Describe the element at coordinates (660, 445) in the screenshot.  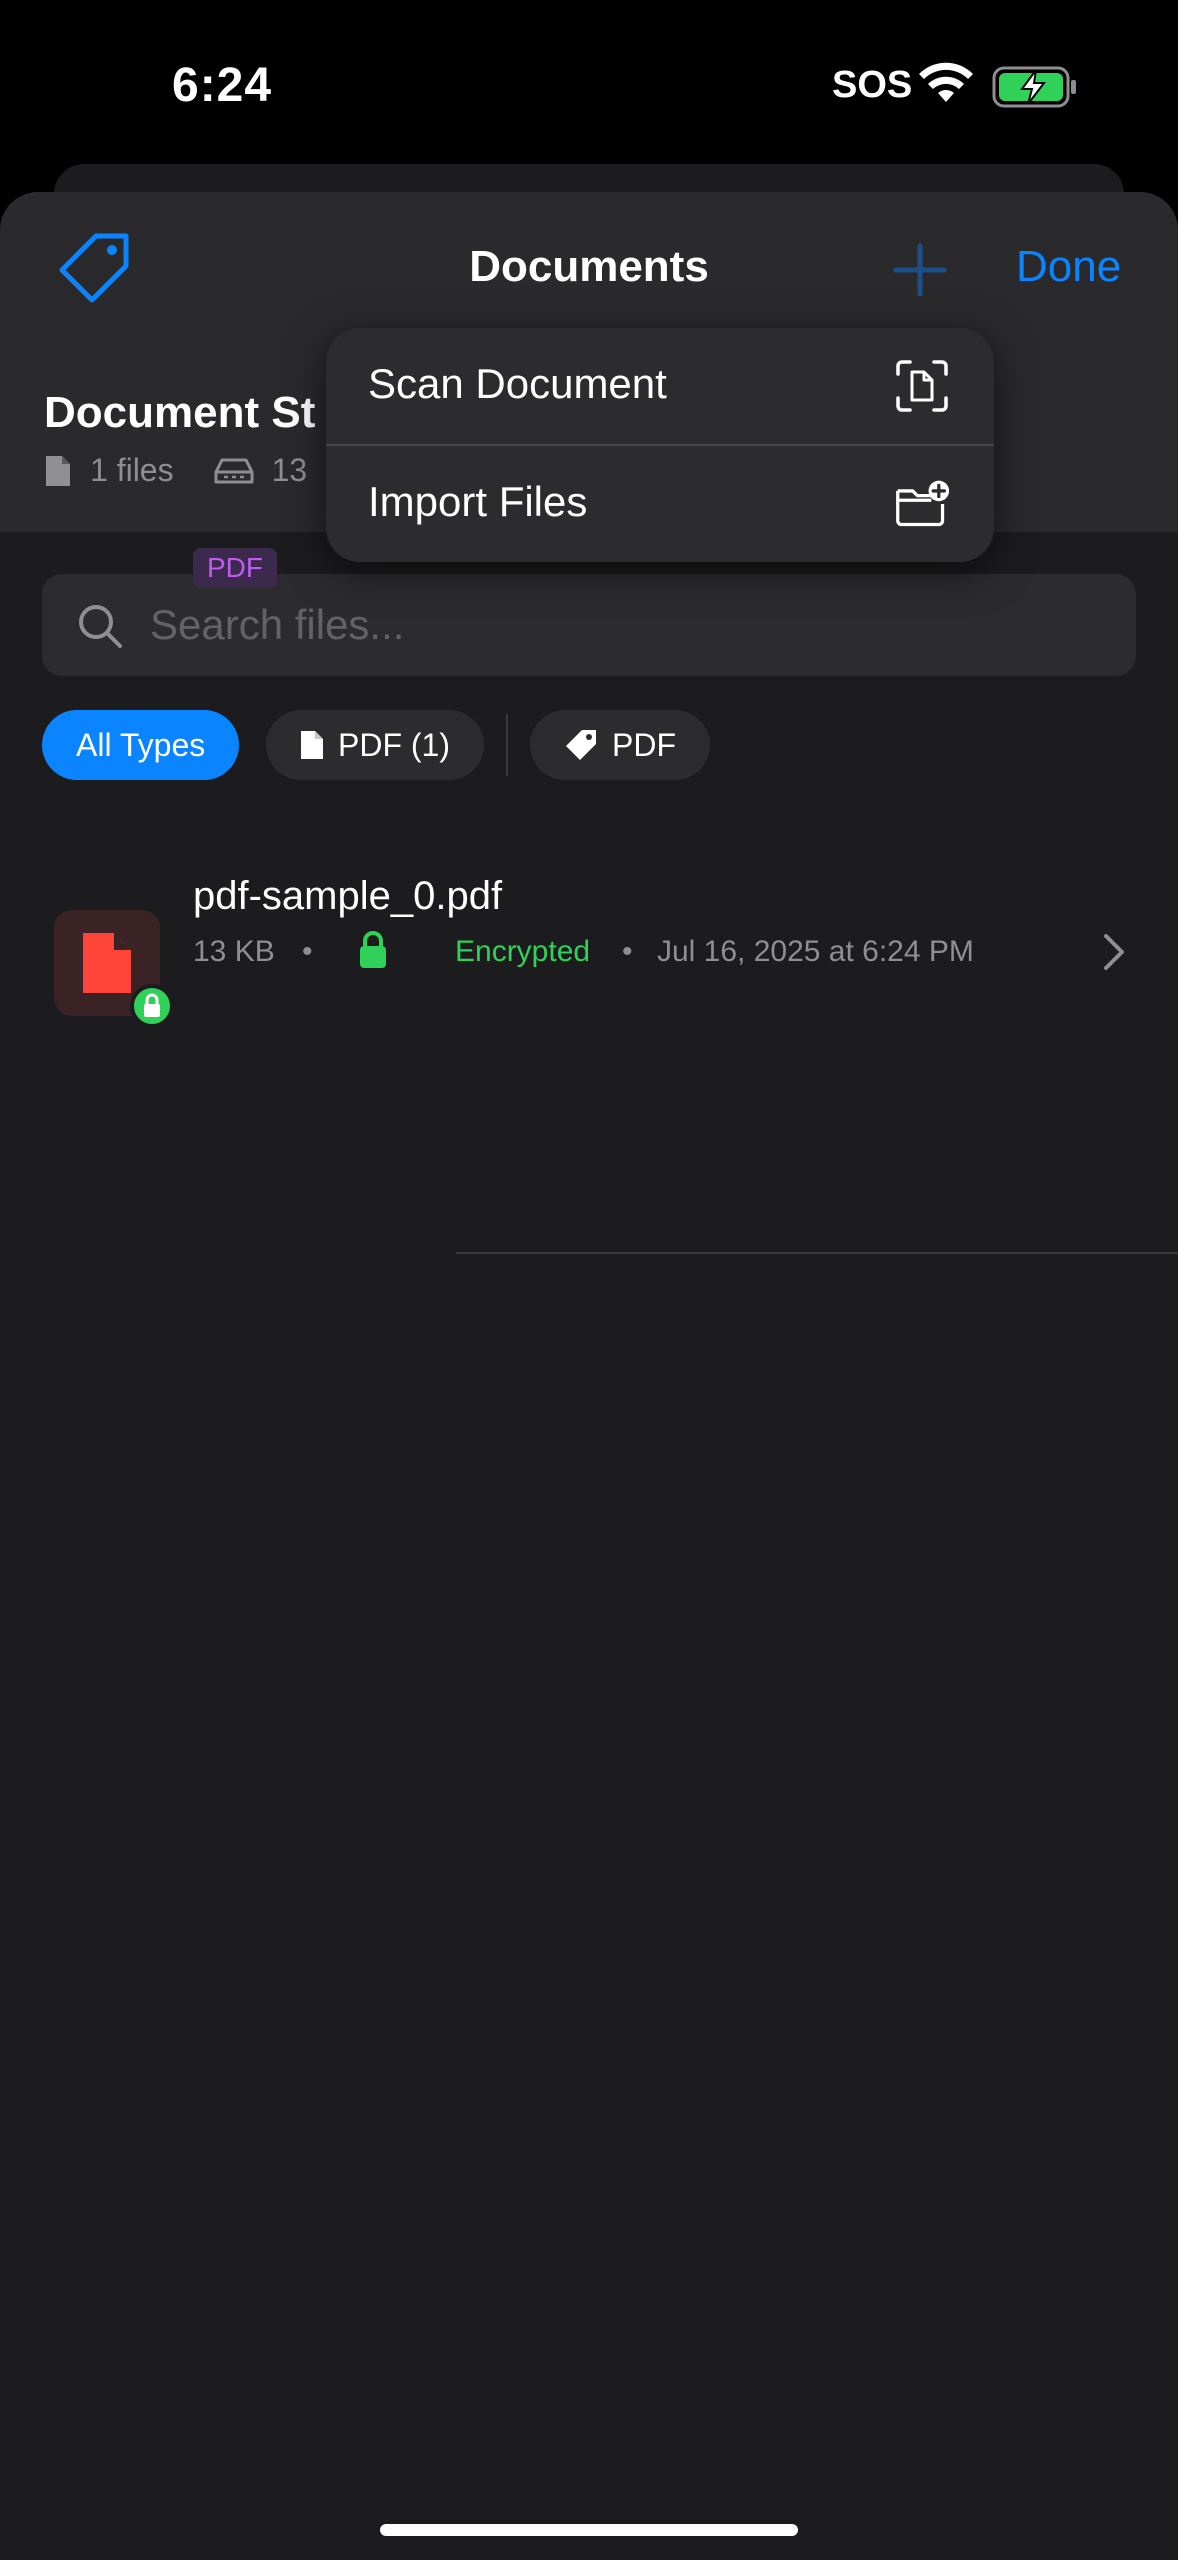
I see `add-menu-popup: Scan Document Import Files` at that location.